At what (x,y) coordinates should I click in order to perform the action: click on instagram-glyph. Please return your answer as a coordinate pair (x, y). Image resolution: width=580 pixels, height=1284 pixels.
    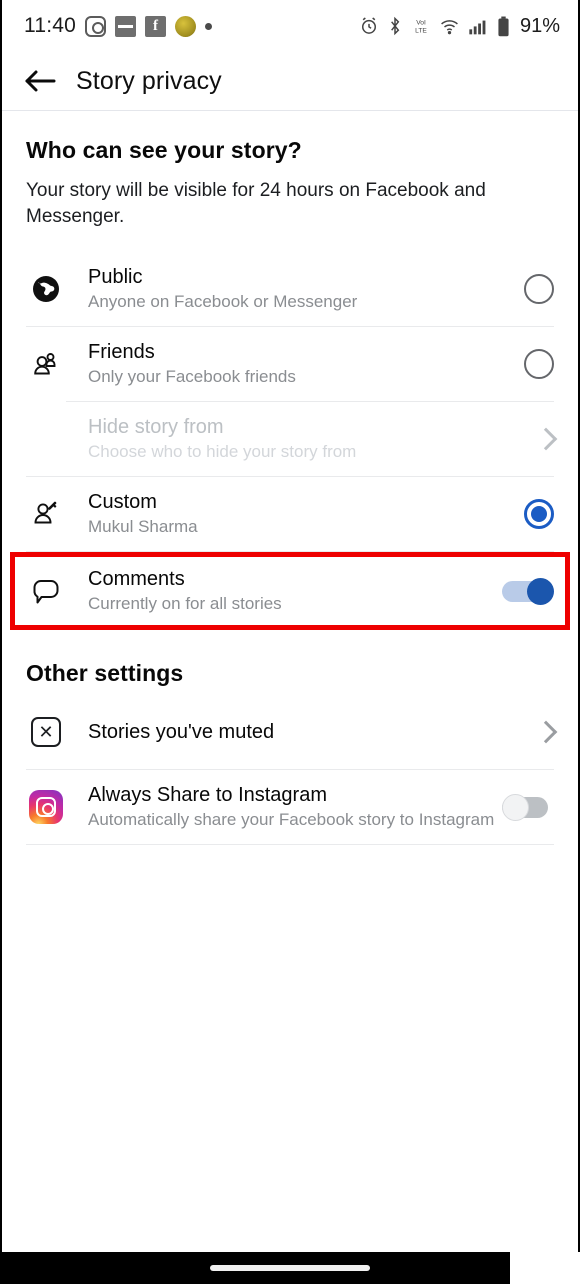
    Looking at the image, I should click on (46, 807).